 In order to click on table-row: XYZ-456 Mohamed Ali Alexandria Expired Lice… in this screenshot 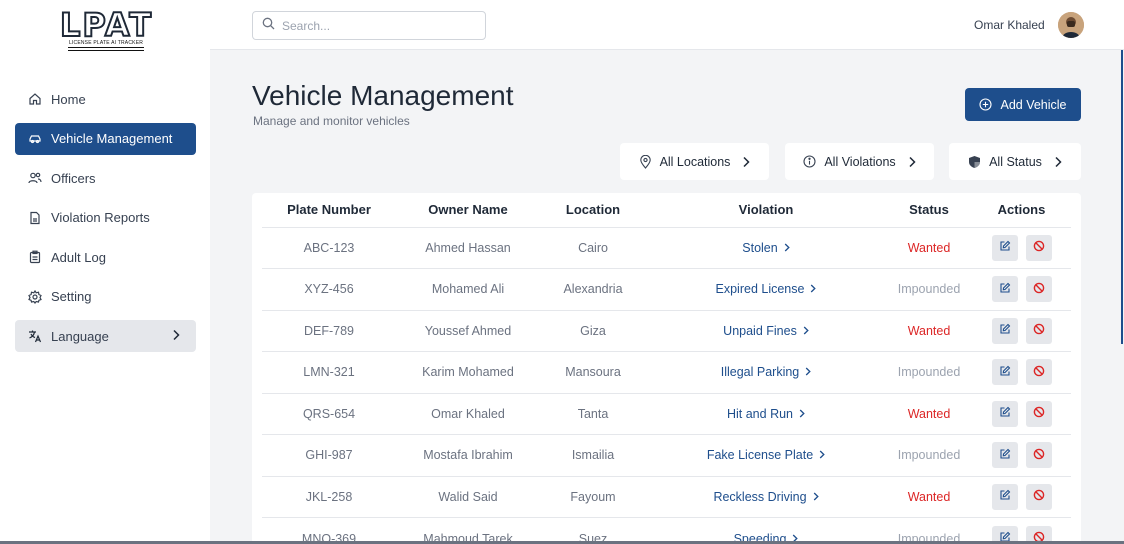, I will do `click(666, 289)`.